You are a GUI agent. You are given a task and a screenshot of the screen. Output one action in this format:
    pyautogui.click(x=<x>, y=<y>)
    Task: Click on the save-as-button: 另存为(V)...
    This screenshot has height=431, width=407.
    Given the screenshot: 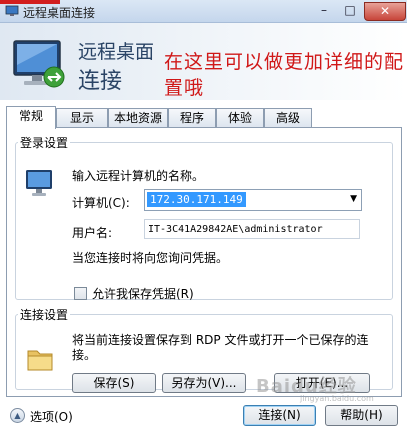 What is the action you would take?
    pyautogui.click(x=204, y=383)
    